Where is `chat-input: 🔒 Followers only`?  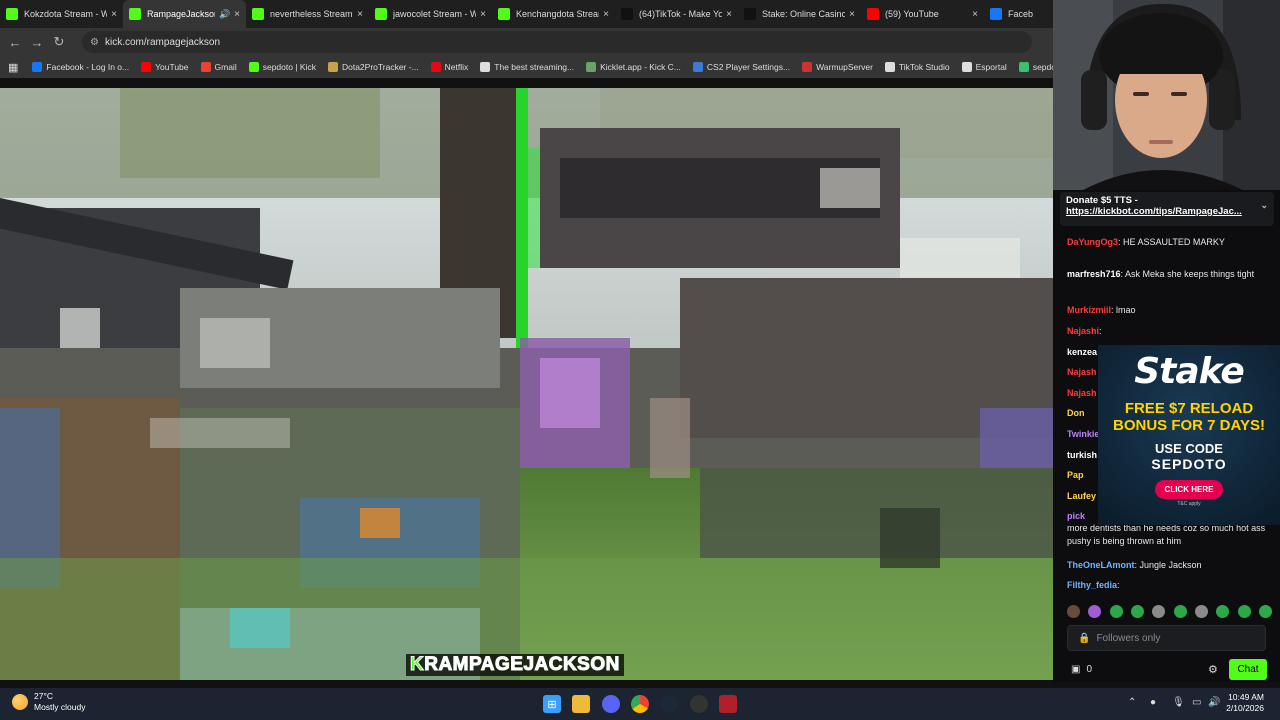
chat-input: 🔒 Followers only is located at coordinates (1166, 638).